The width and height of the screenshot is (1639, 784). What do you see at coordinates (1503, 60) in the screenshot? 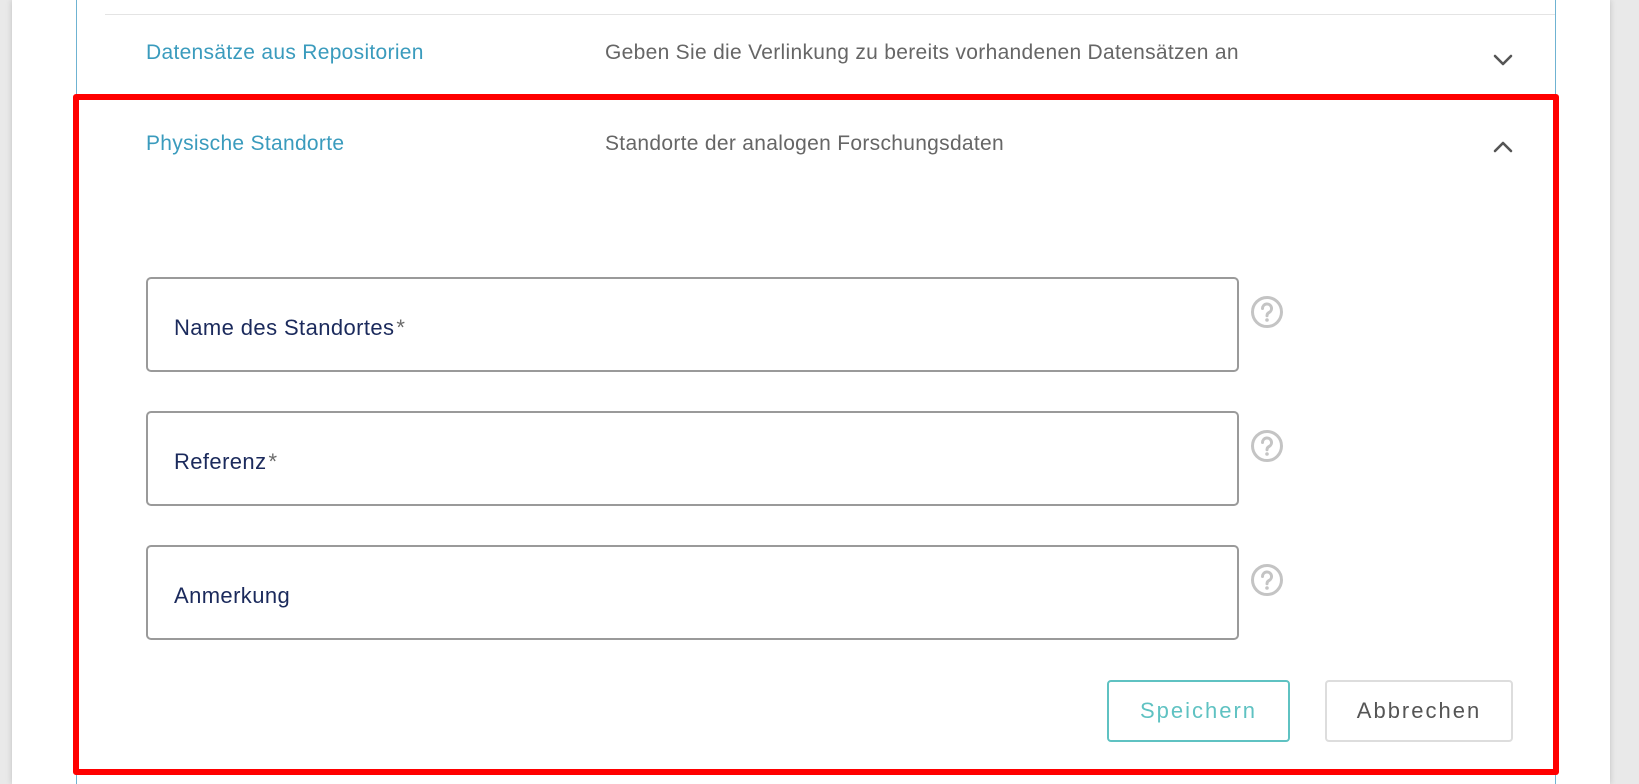
I see `chevron-down-icon` at bounding box center [1503, 60].